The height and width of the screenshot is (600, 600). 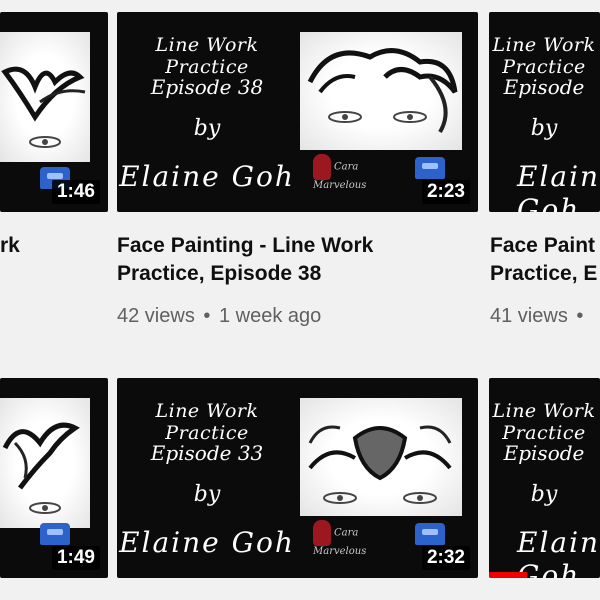 I want to click on video-meta: 42 views • 1 week ago, so click(x=219, y=316).